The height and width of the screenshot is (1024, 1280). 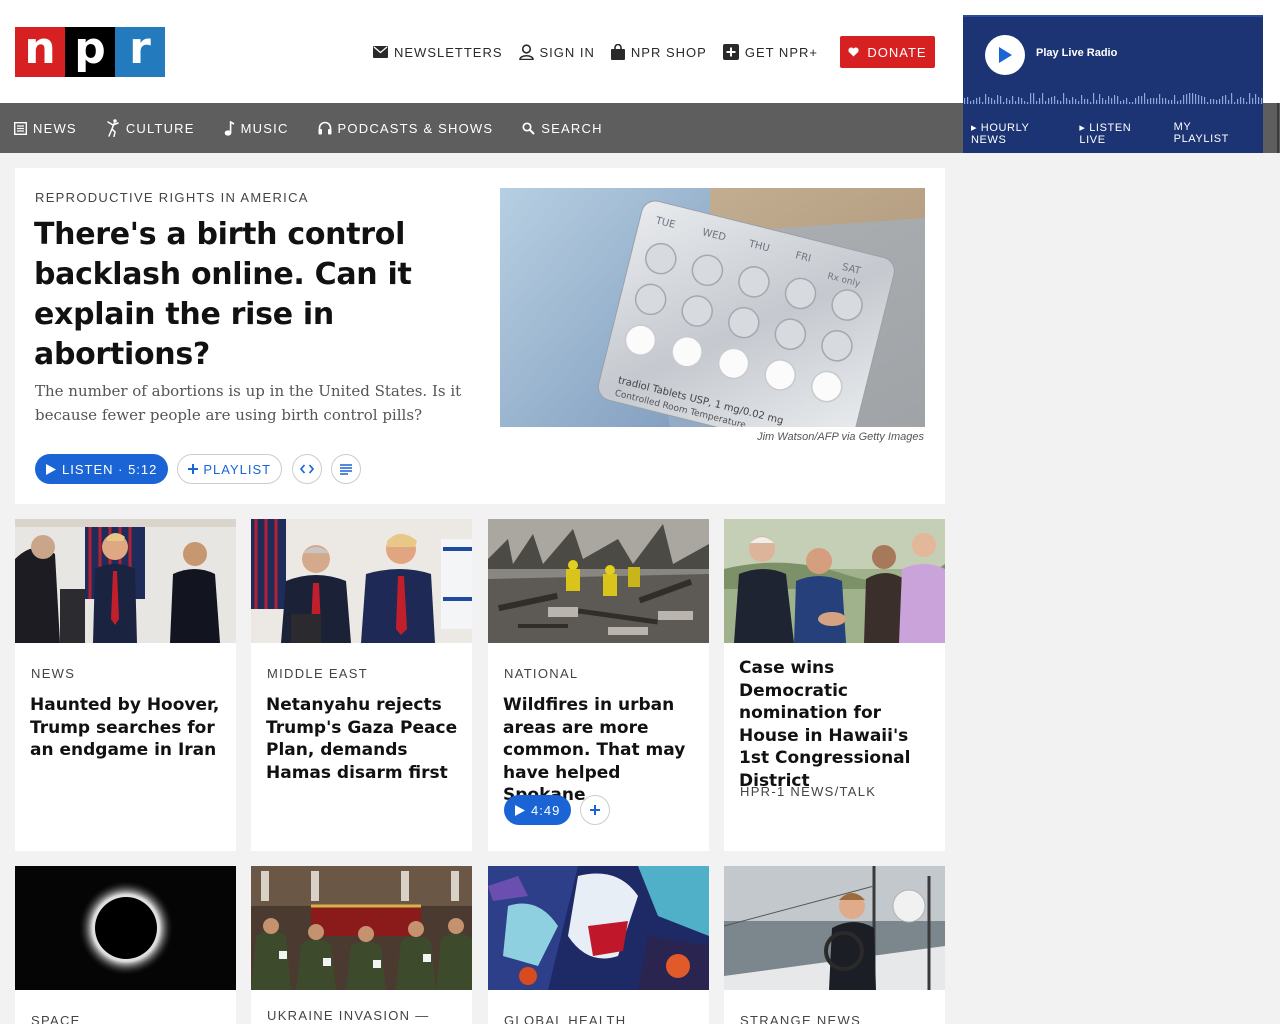 I want to click on my-playlist-label: MY PLAYLIST, so click(x=1201, y=133).